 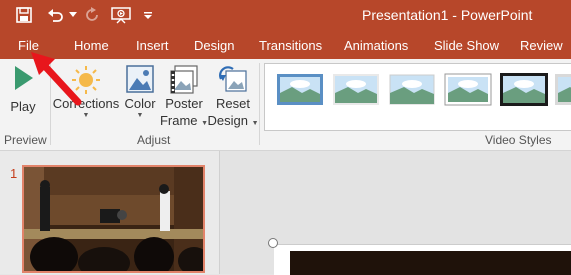 What do you see at coordinates (285, 15) in the screenshot?
I see `title-bar: Presentation1 - PowerPoint` at bounding box center [285, 15].